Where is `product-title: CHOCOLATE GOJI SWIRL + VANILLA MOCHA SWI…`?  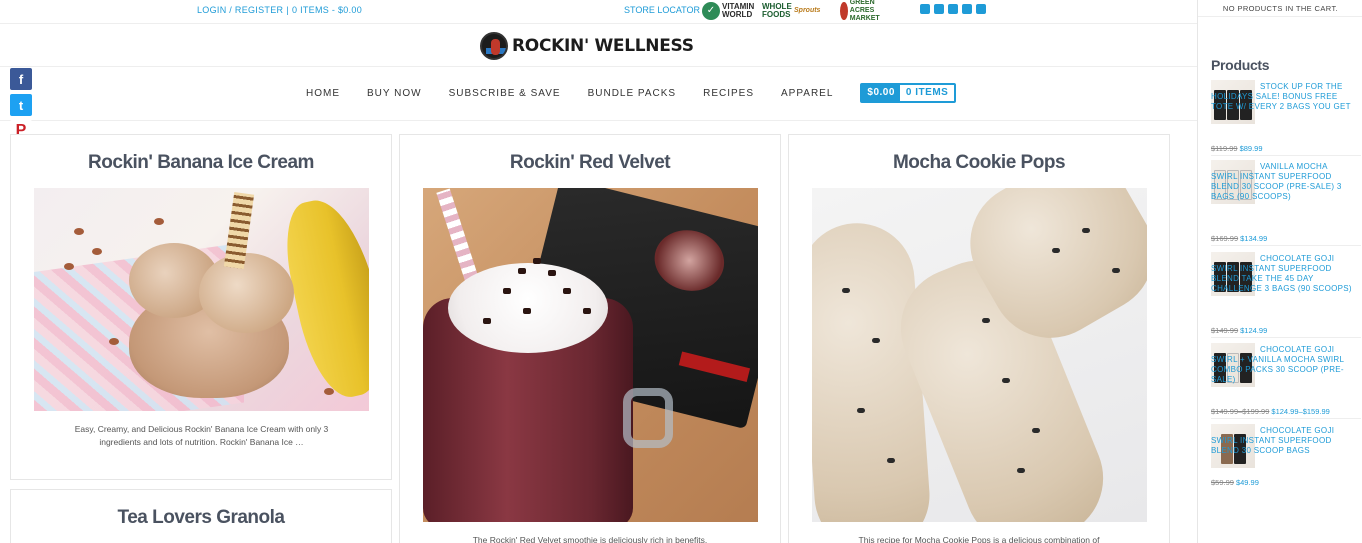
product-title: CHOCOLATE GOJI SWIRL + VANILLA MOCHA SWI… is located at coordinates (1282, 365).